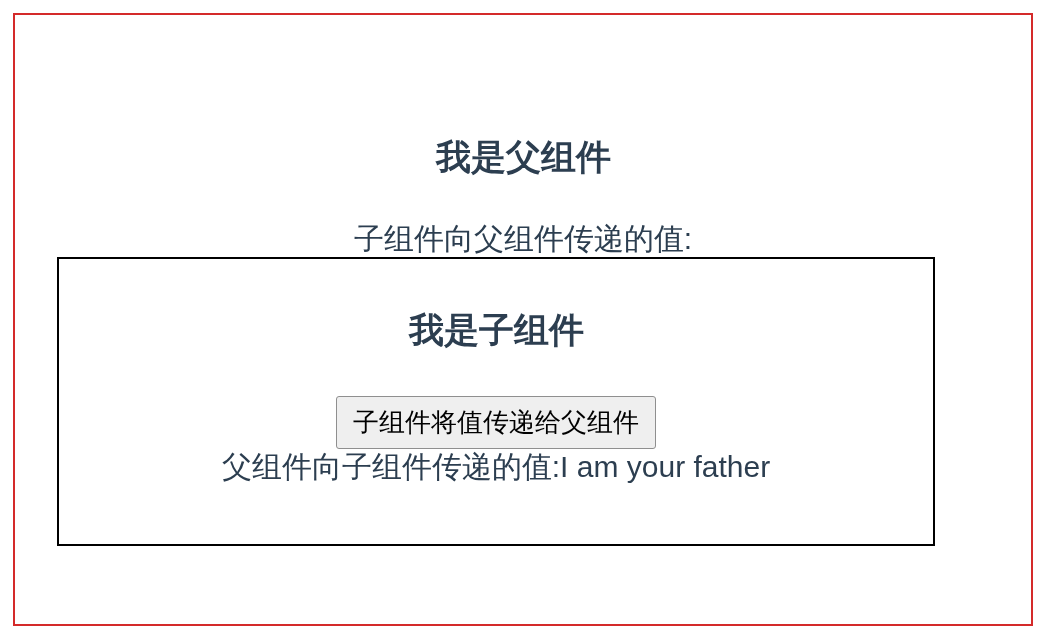  I want to click on child-heading: 我是子组件, so click(496, 330).